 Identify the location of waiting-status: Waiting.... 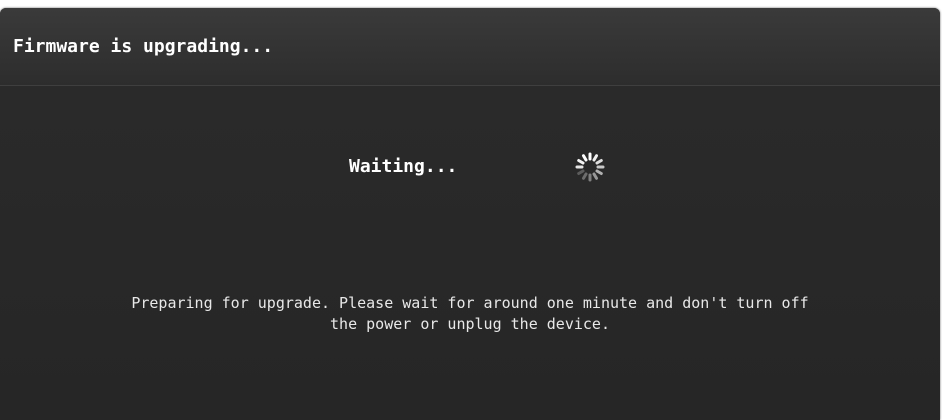
(403, 166).